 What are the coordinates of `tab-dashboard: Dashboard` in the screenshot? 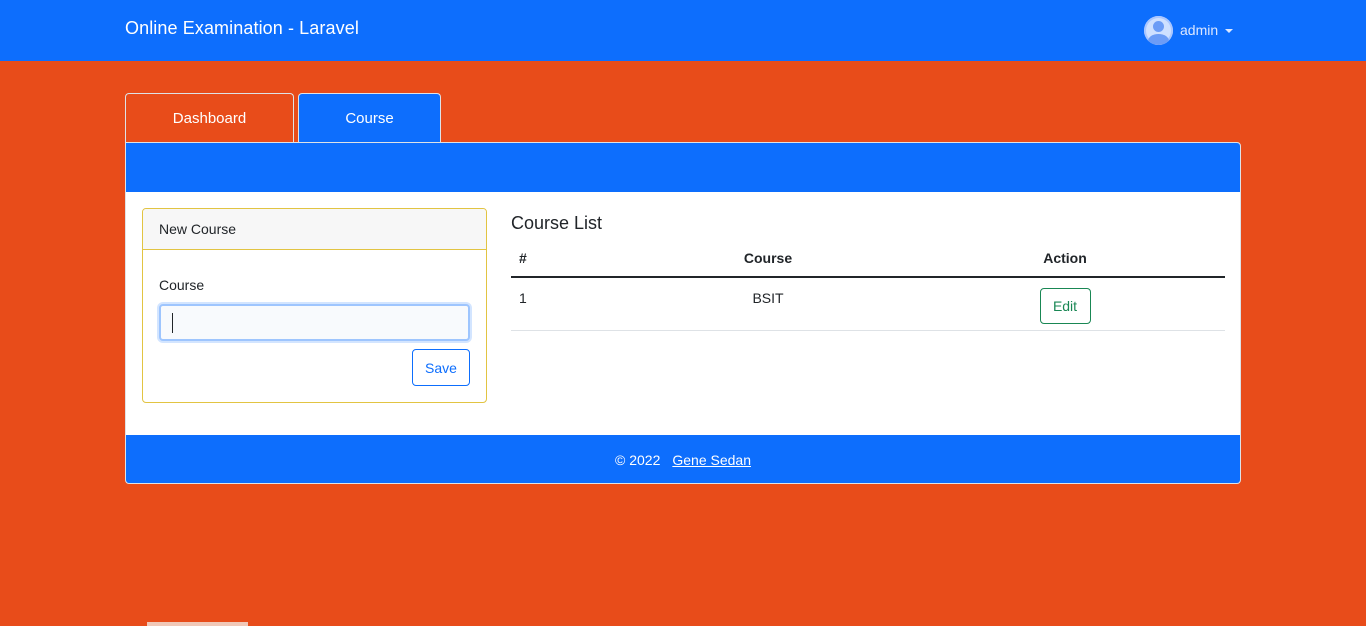 It's located at (209, 117).